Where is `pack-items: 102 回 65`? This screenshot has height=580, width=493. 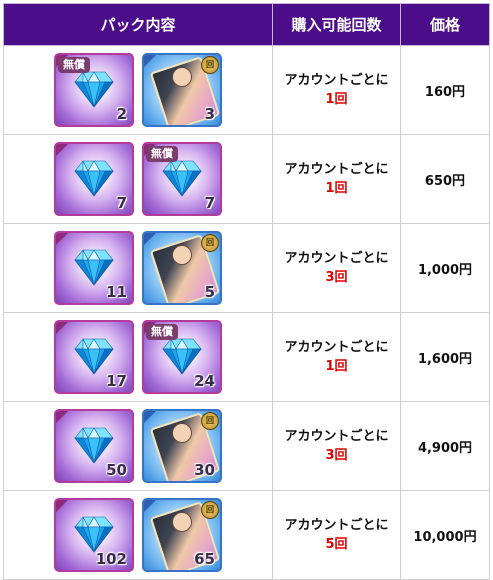
pack-items: 102 回 65 is located at coordinates (138, 535).